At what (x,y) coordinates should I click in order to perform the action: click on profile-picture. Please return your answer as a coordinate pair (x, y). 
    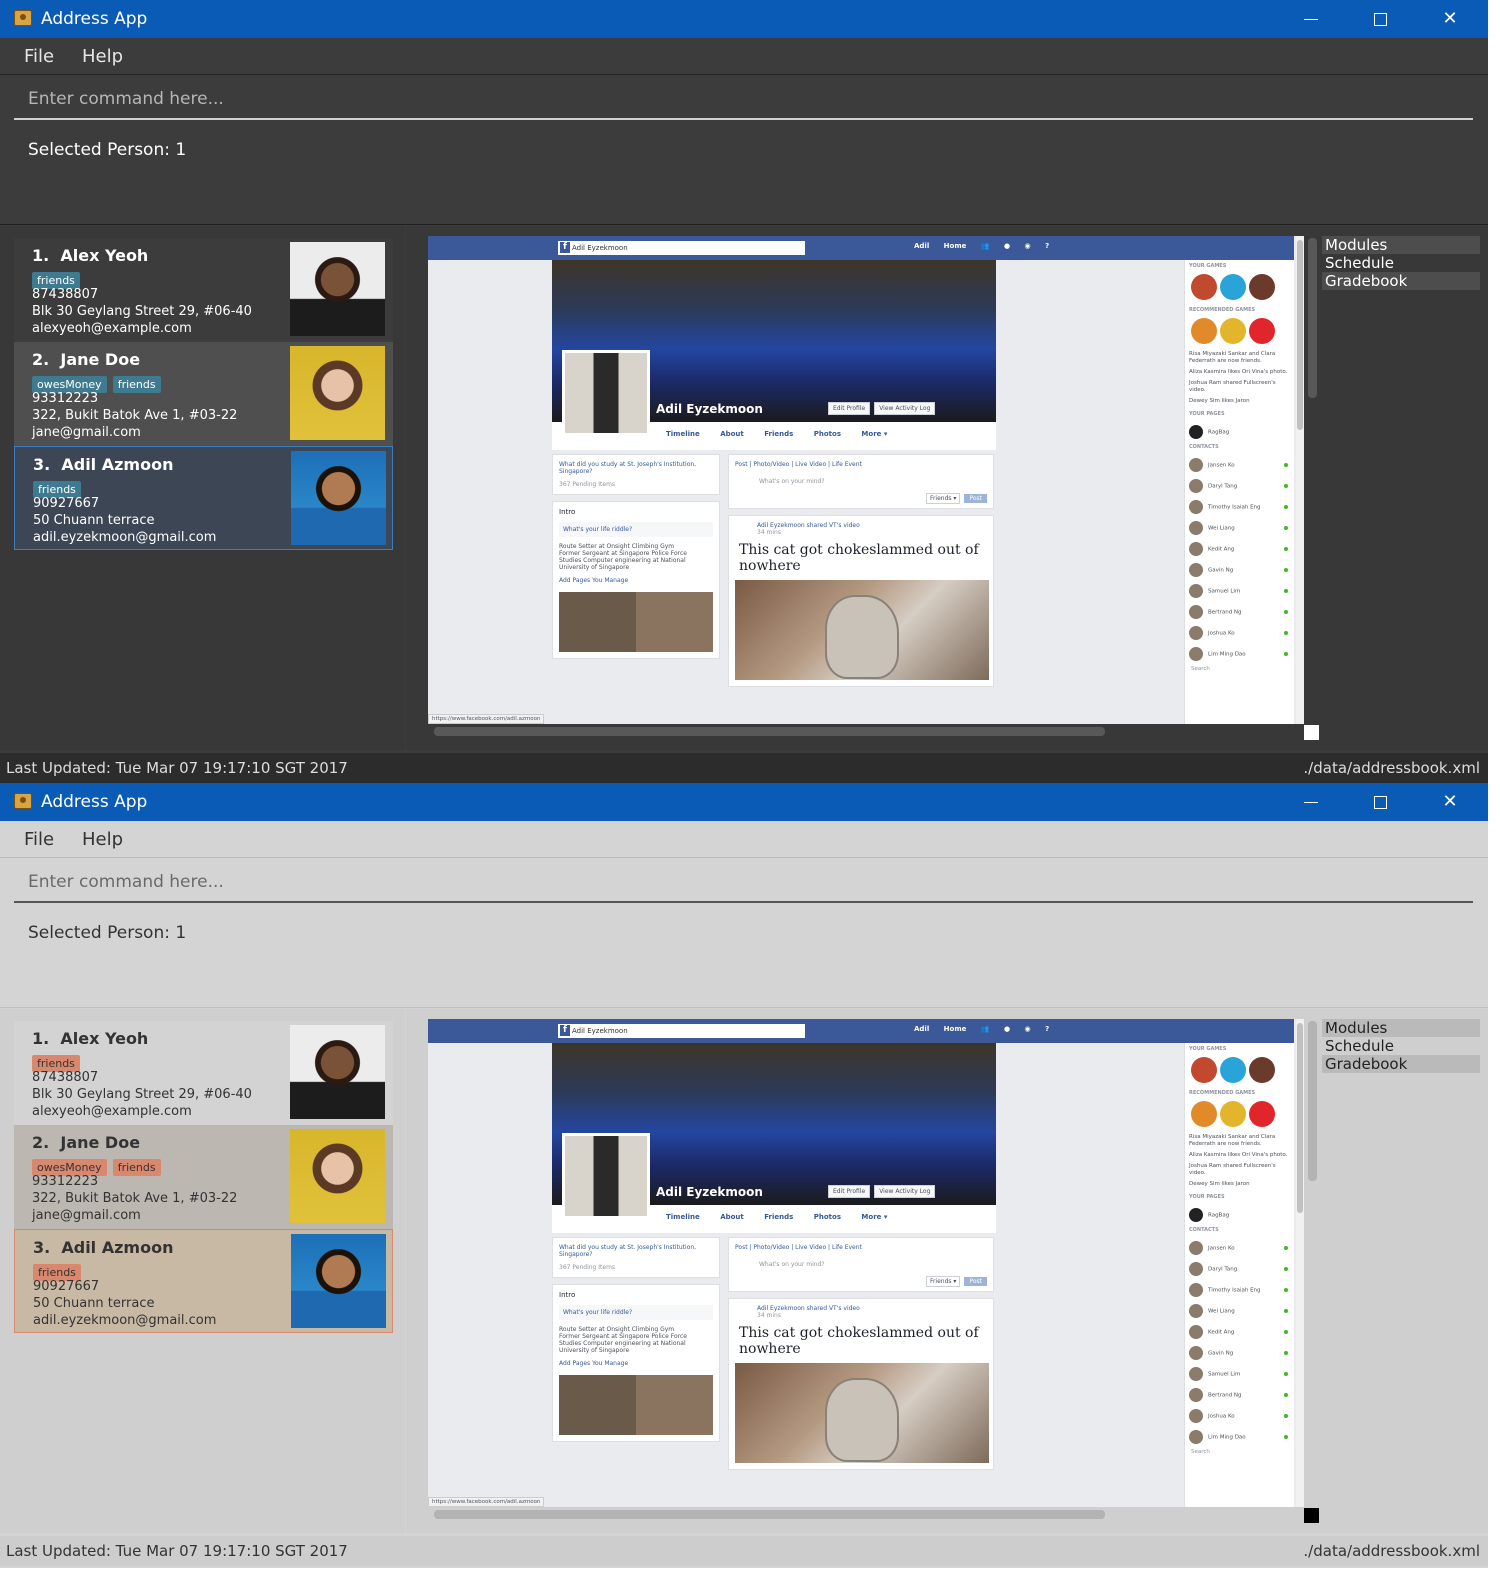
    Looking at the image, I should click on (606, 393).